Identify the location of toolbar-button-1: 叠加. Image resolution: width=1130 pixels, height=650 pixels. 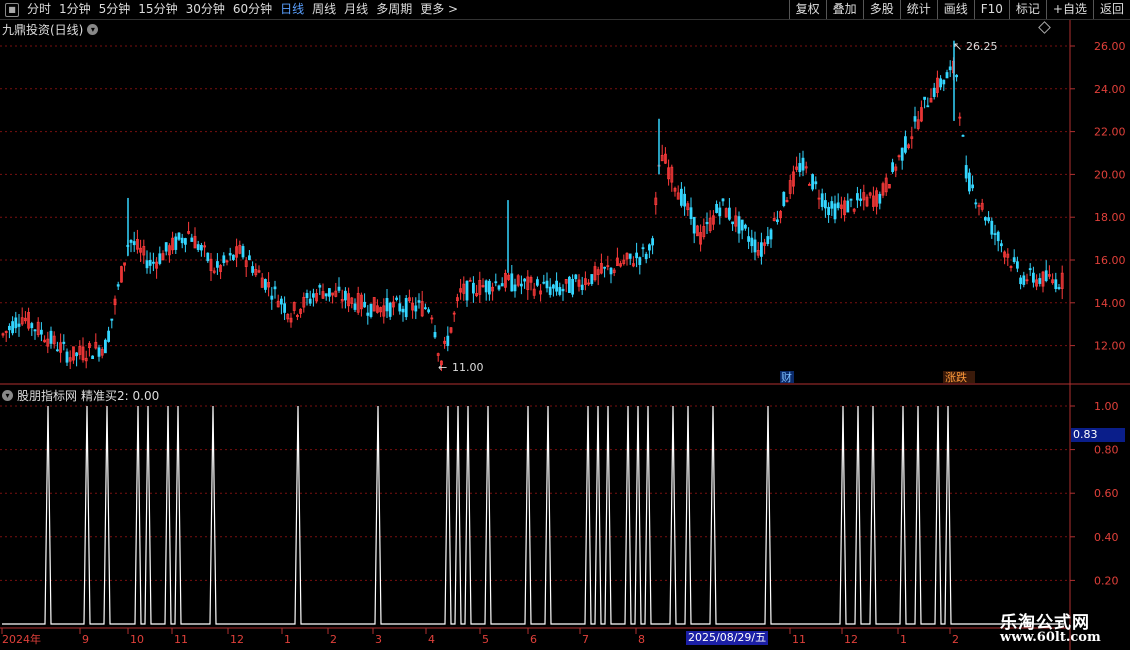
(844, 9).